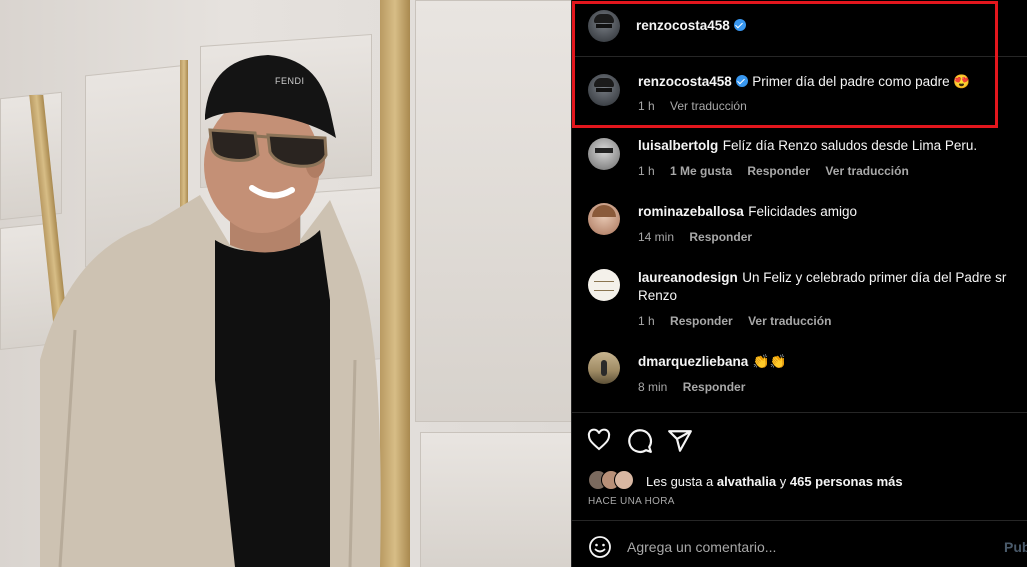 This screenshot has height=567, width=1027. What do you see at coordinates (746, 481) in the screenshot?
I see `likes-user: alvathalia` at bounding box center [746, 481].